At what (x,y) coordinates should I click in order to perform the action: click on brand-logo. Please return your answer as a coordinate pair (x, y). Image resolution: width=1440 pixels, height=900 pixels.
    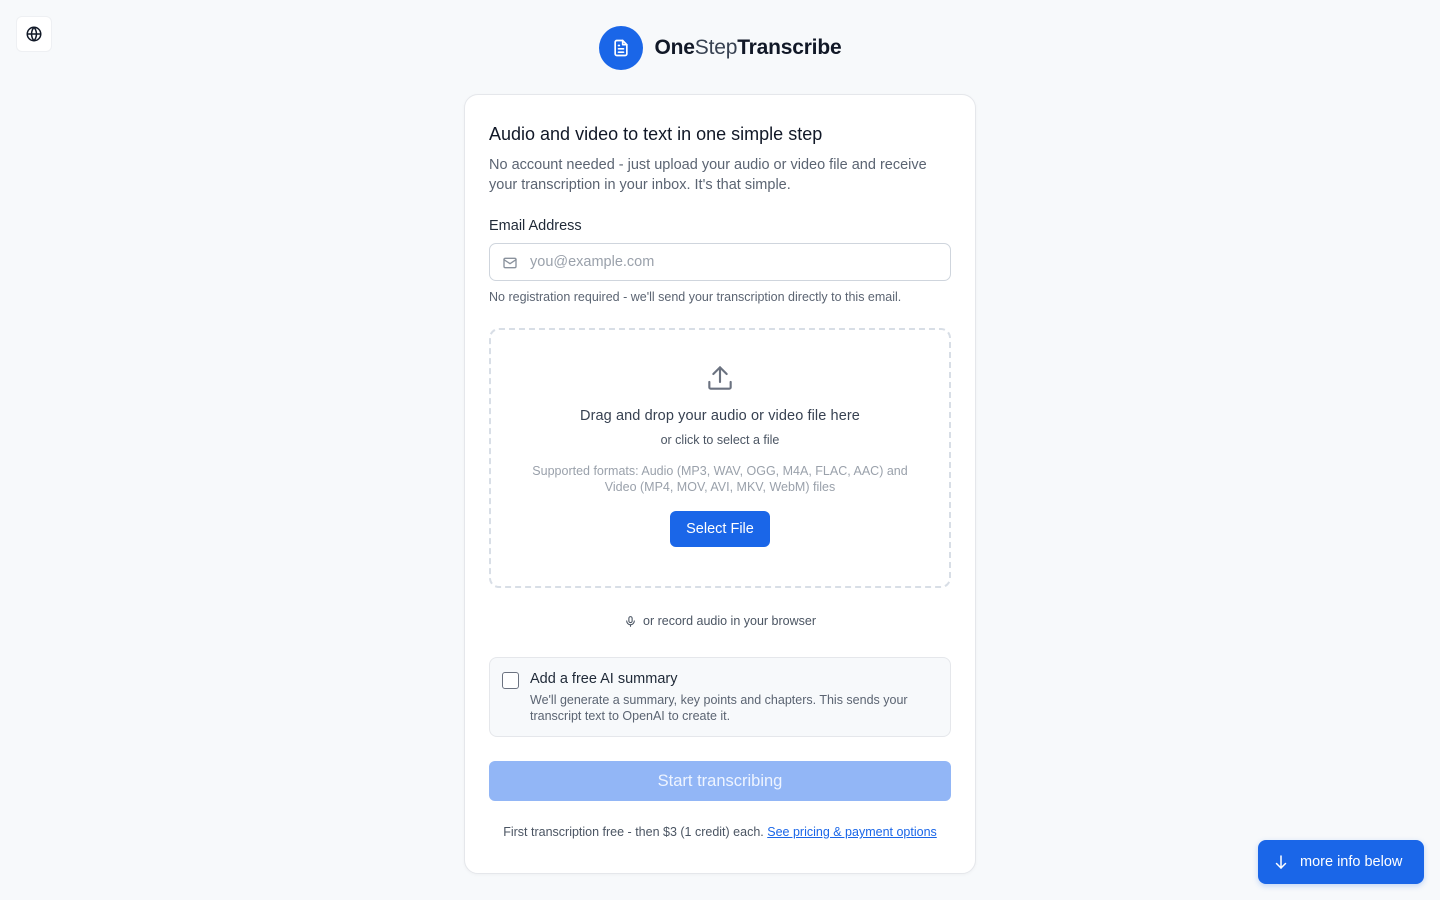
    Looking at the image, I should click on (620, 48).